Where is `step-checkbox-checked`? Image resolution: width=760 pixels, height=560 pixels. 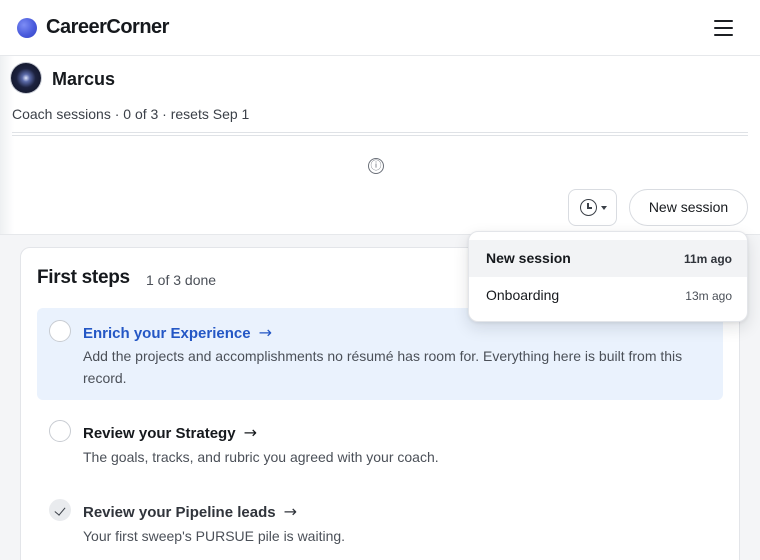 step-checkbox-checked is located at coordinates (60, 510).